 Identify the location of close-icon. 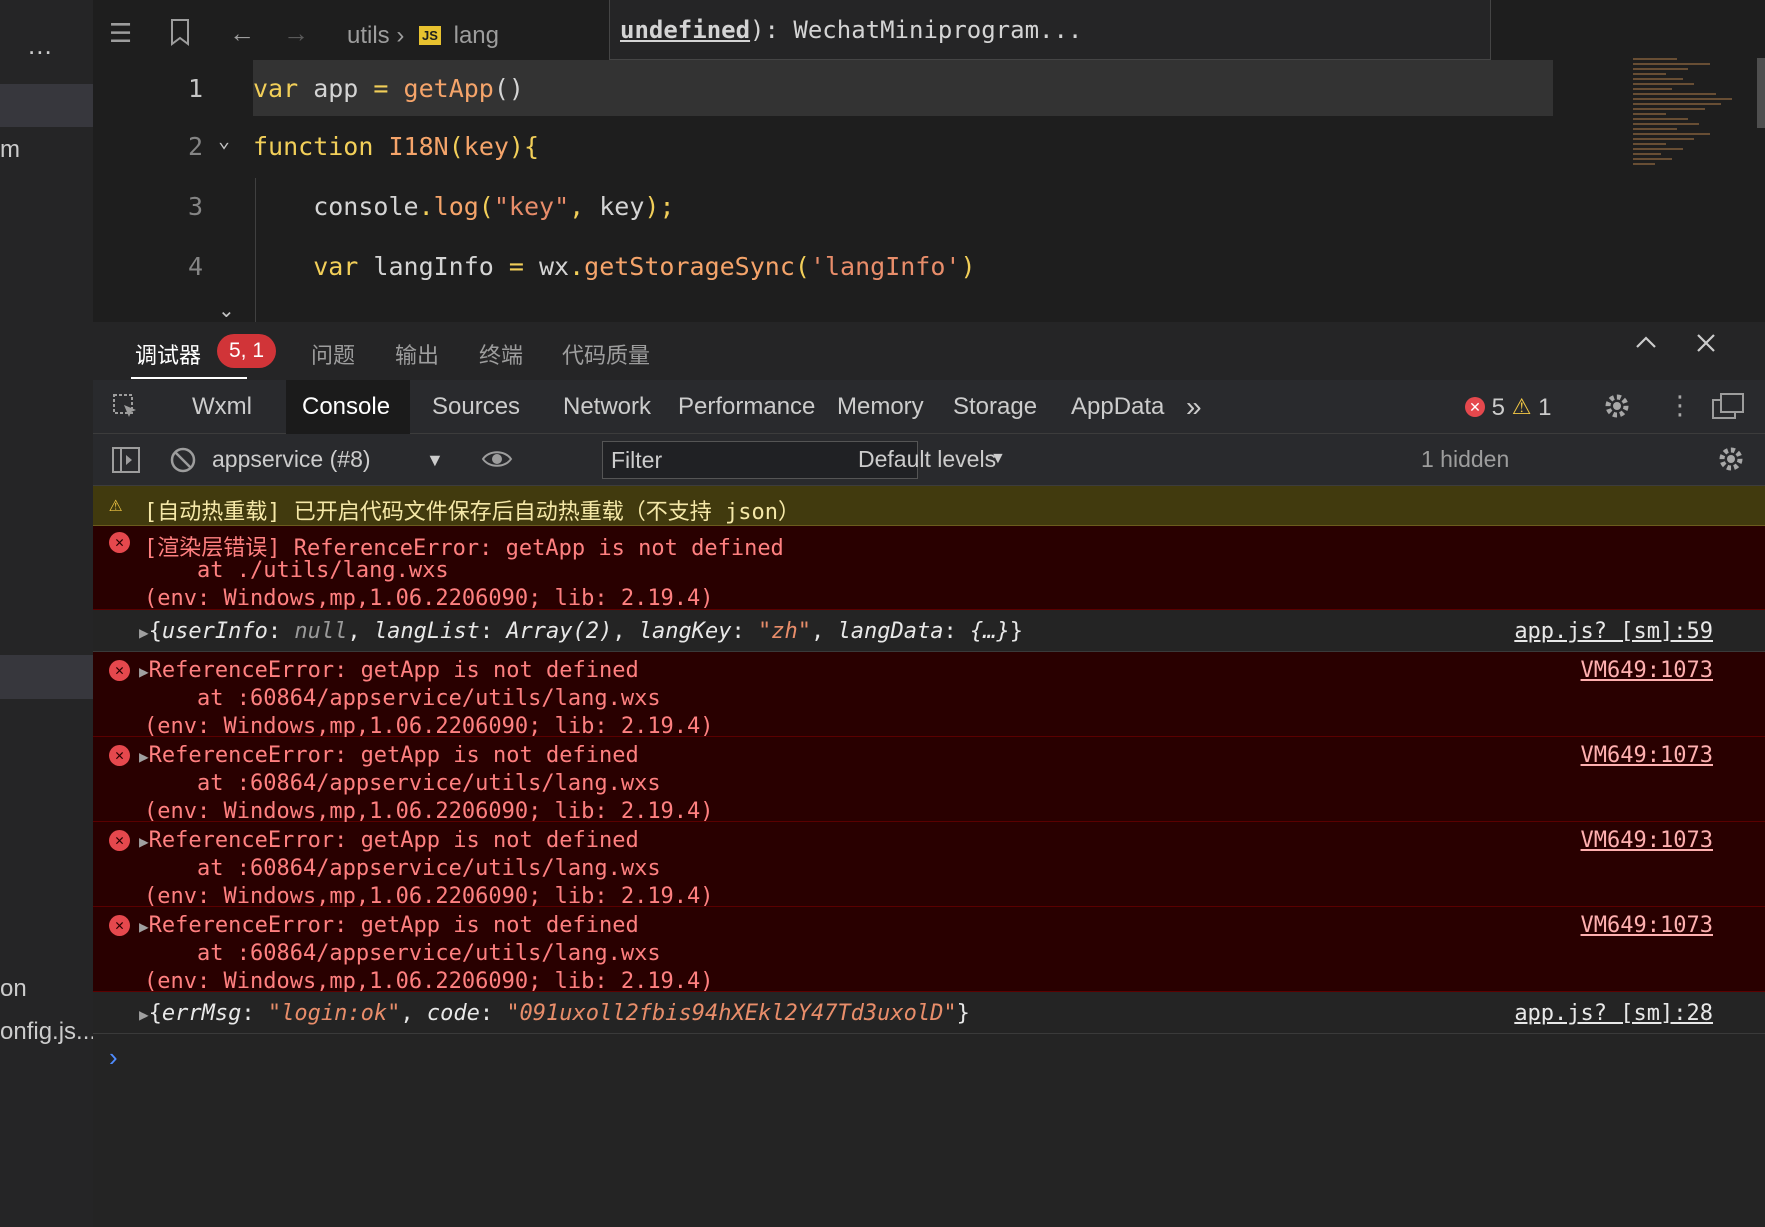
(1706, 347).